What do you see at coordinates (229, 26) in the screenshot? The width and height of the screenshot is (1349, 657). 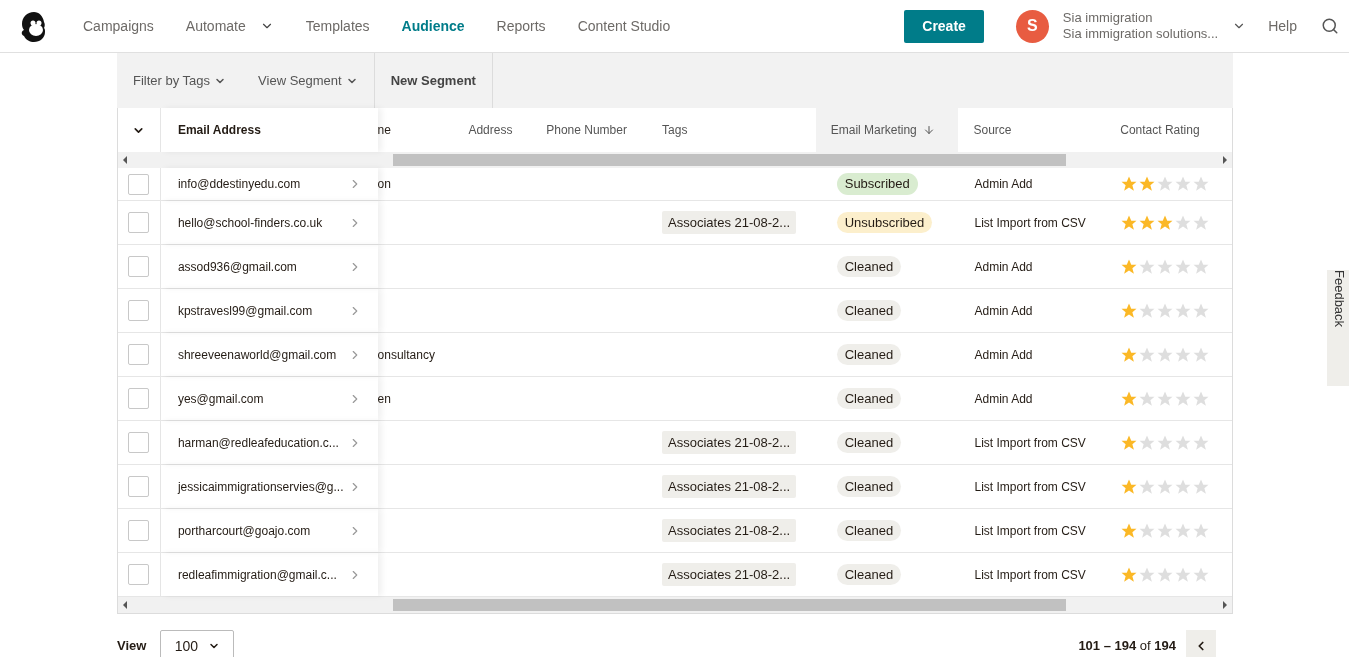 I see `nav-link: Automate` at bounding box center [229, 26].